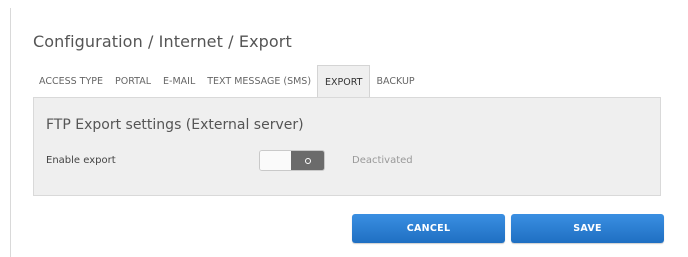 The width and height of the screenshot is (688, 257). What do you see at coordinates (259, 81) in the screenshot?
I see `tab-text-message: TEXT MESSAGE (SMS)` at bounding box center [259, 81].